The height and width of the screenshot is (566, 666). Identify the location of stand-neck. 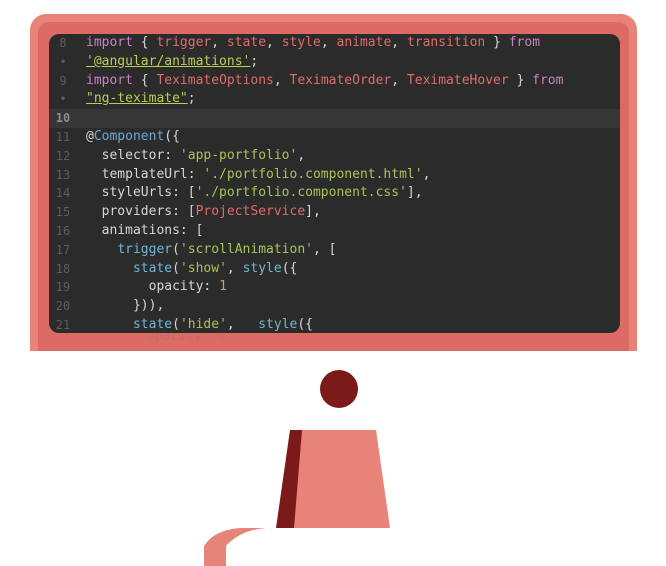
(342, 479).